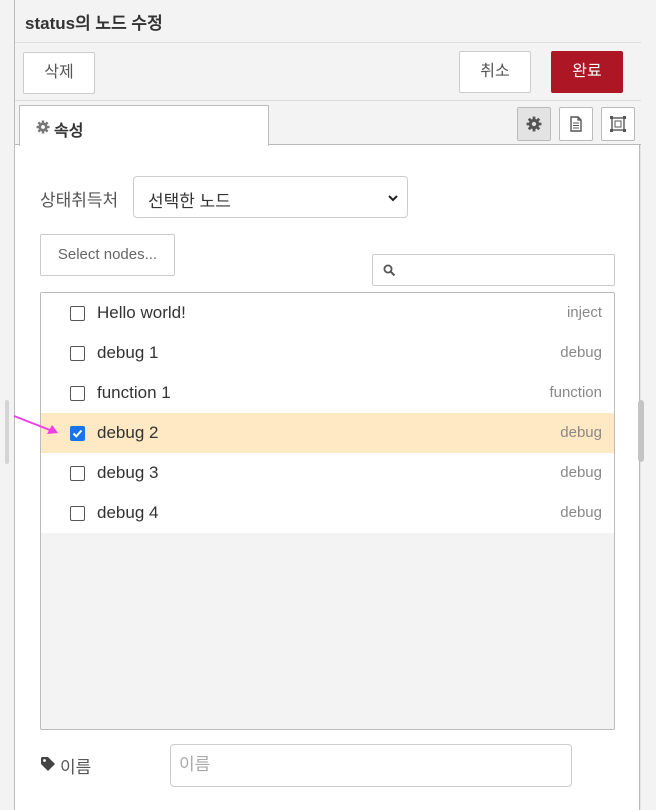 This screenshot has width=656, height=810. I want to click on tray-title: status의 노드 수정, so click(94, 23).